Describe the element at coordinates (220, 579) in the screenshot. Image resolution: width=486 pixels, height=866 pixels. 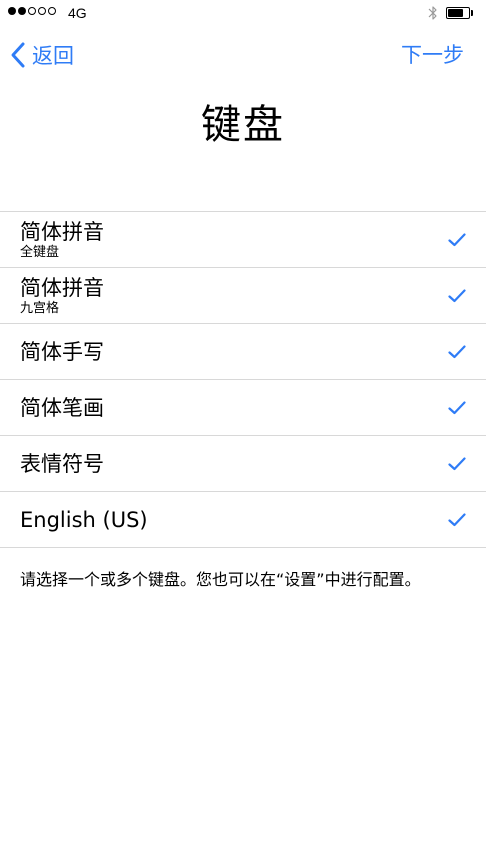
I see `footer-note: 请选择一个或多个键盘。您也可以在“设置”中进行配置。` at that location.